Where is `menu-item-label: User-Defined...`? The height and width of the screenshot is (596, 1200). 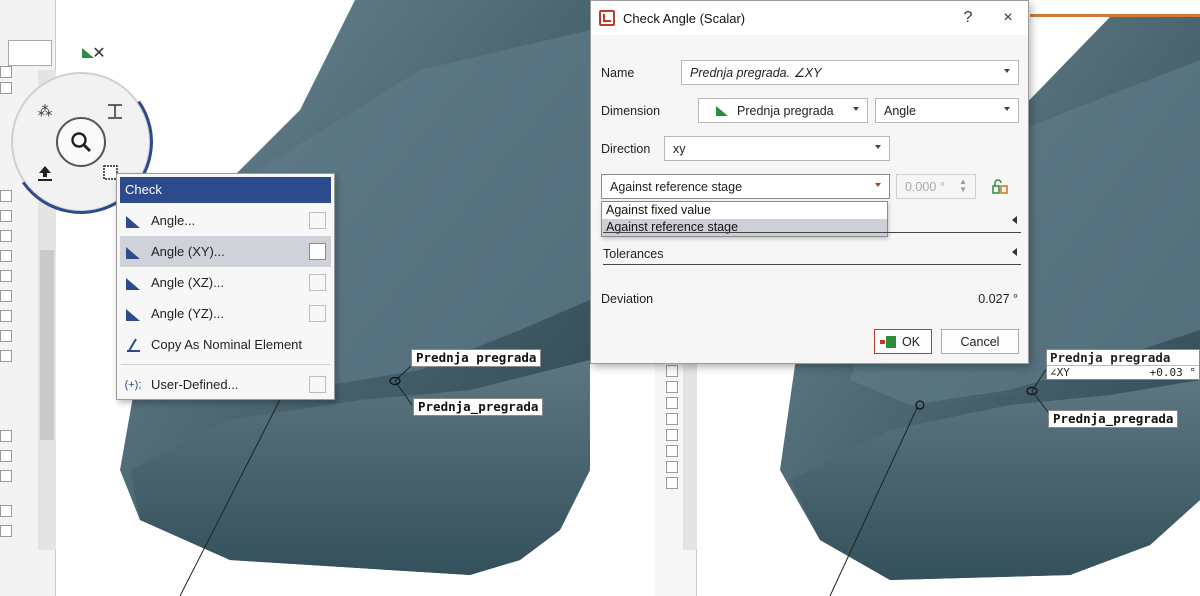 menu-item-label: User-Defined... is located at coordinates (195, 384).